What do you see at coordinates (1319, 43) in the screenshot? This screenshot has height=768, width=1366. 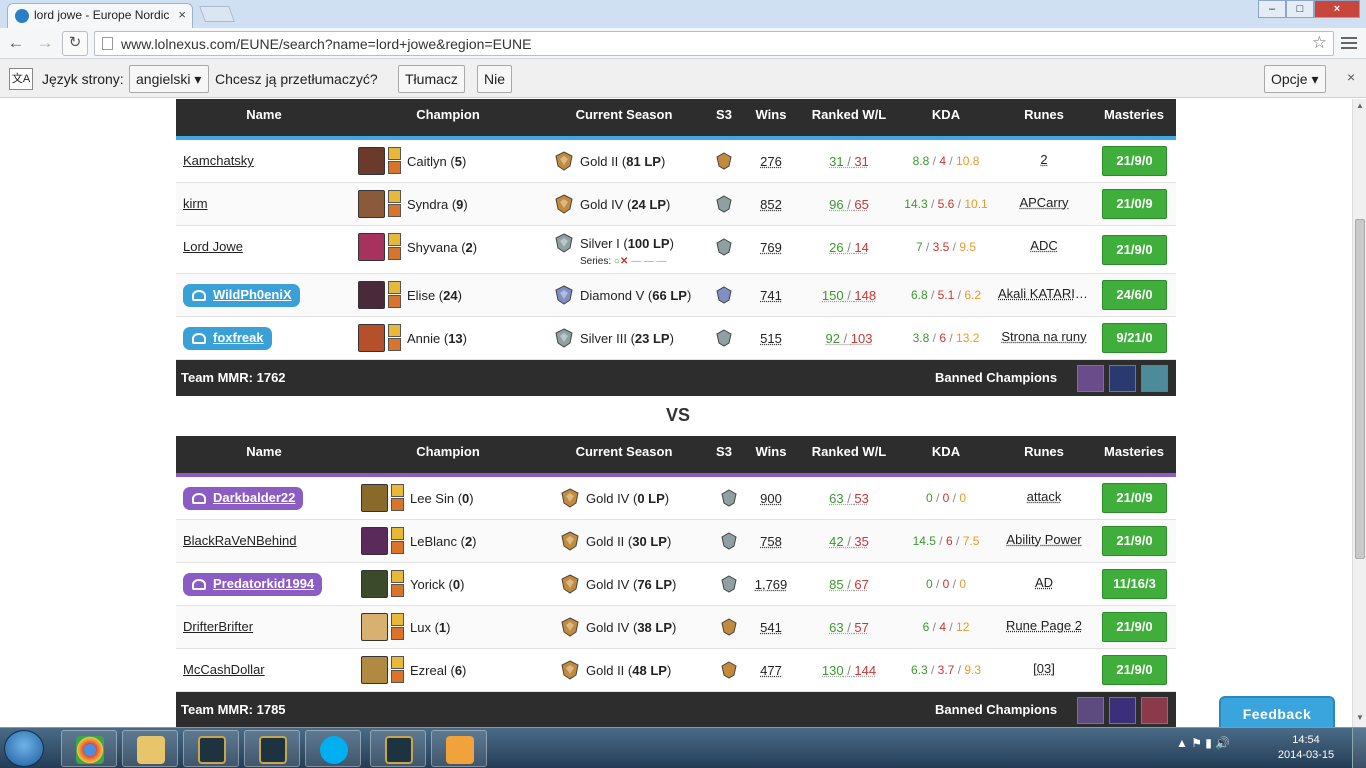 I see `bookmark-star-icon: ☆` at bounding box center [1319, 43].